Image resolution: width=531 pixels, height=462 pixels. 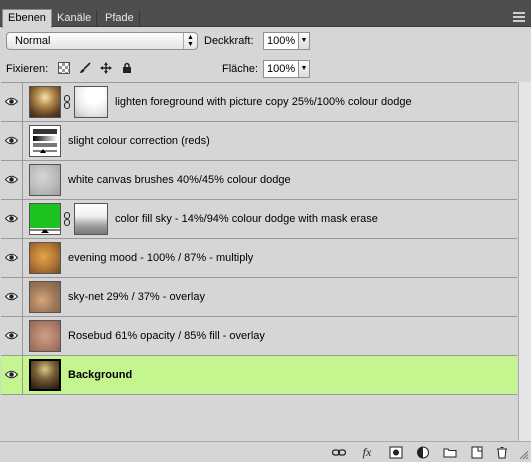 I want to click on layer-name: Rosebud 61% opacity / 85% fill - overlay, so click(x=166, y=336).